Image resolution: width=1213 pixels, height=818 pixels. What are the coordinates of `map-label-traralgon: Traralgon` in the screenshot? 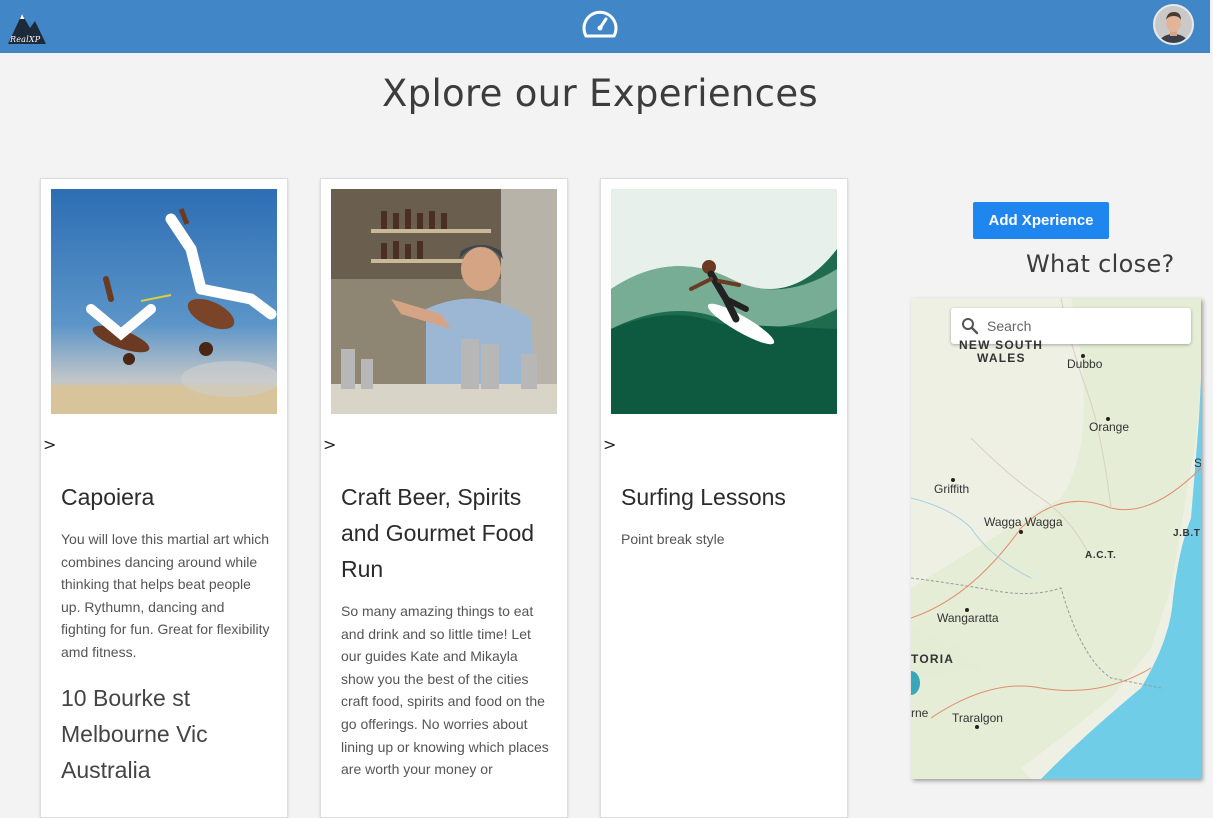 It's located at (977, 718).